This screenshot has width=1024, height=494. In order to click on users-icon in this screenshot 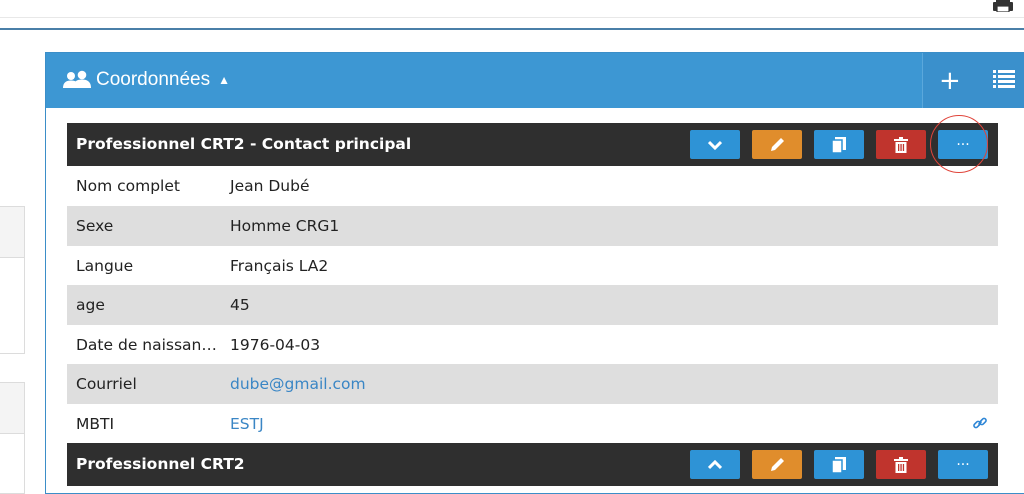, I will do `click(77, 79)`.